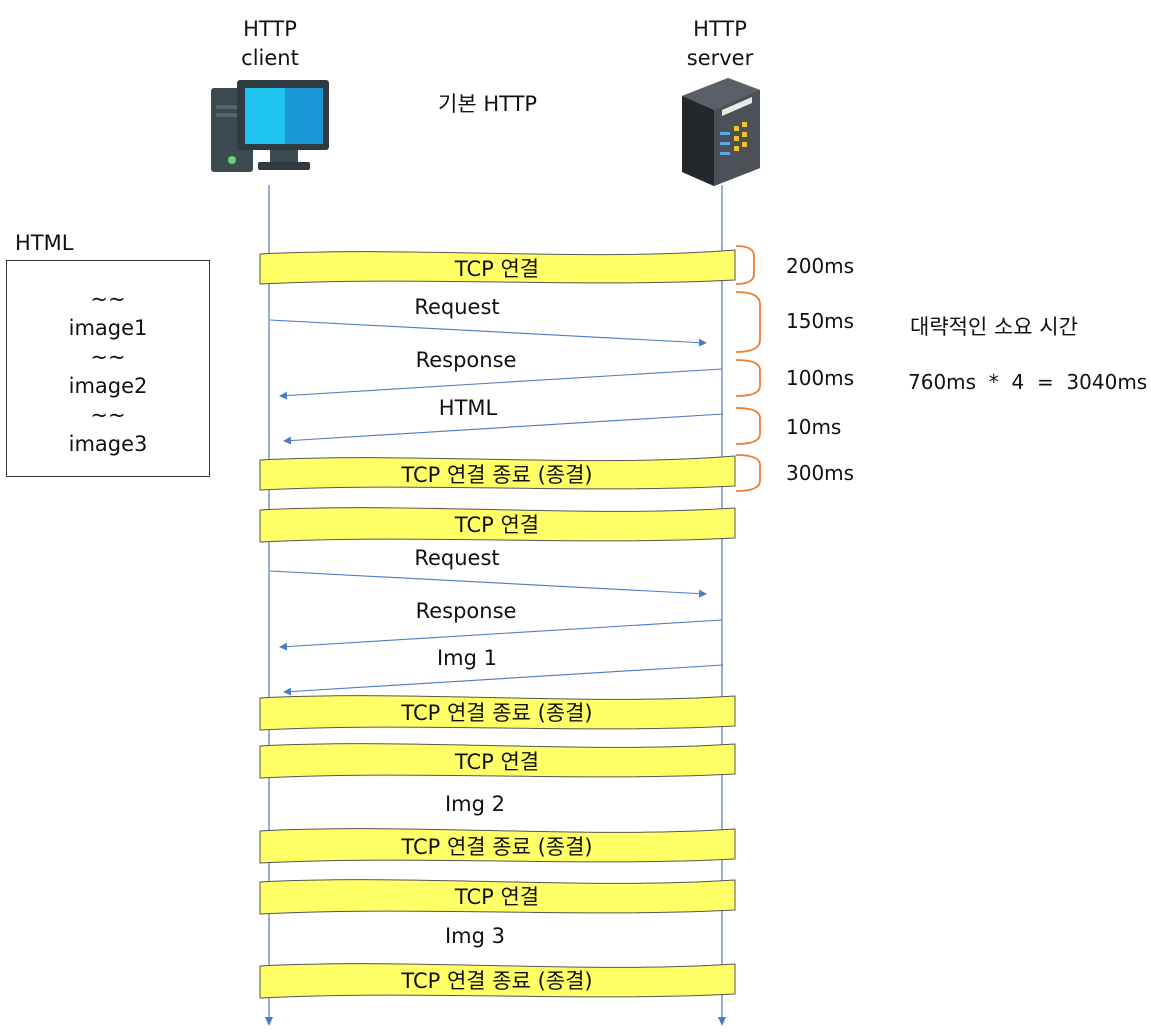 The image size is (1151, 1034). What do you see at coordinates (721, 132) in the screenshot?
I see `server-rack-icon` at bounding box center [721, 132].